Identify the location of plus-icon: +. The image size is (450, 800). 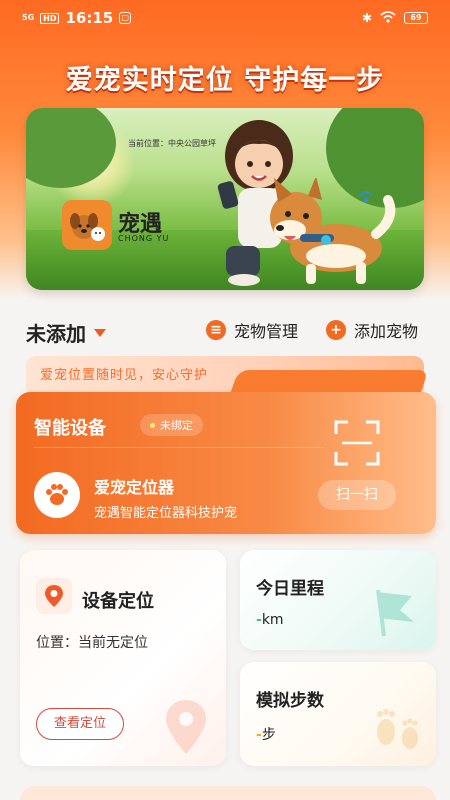
(336, 330).